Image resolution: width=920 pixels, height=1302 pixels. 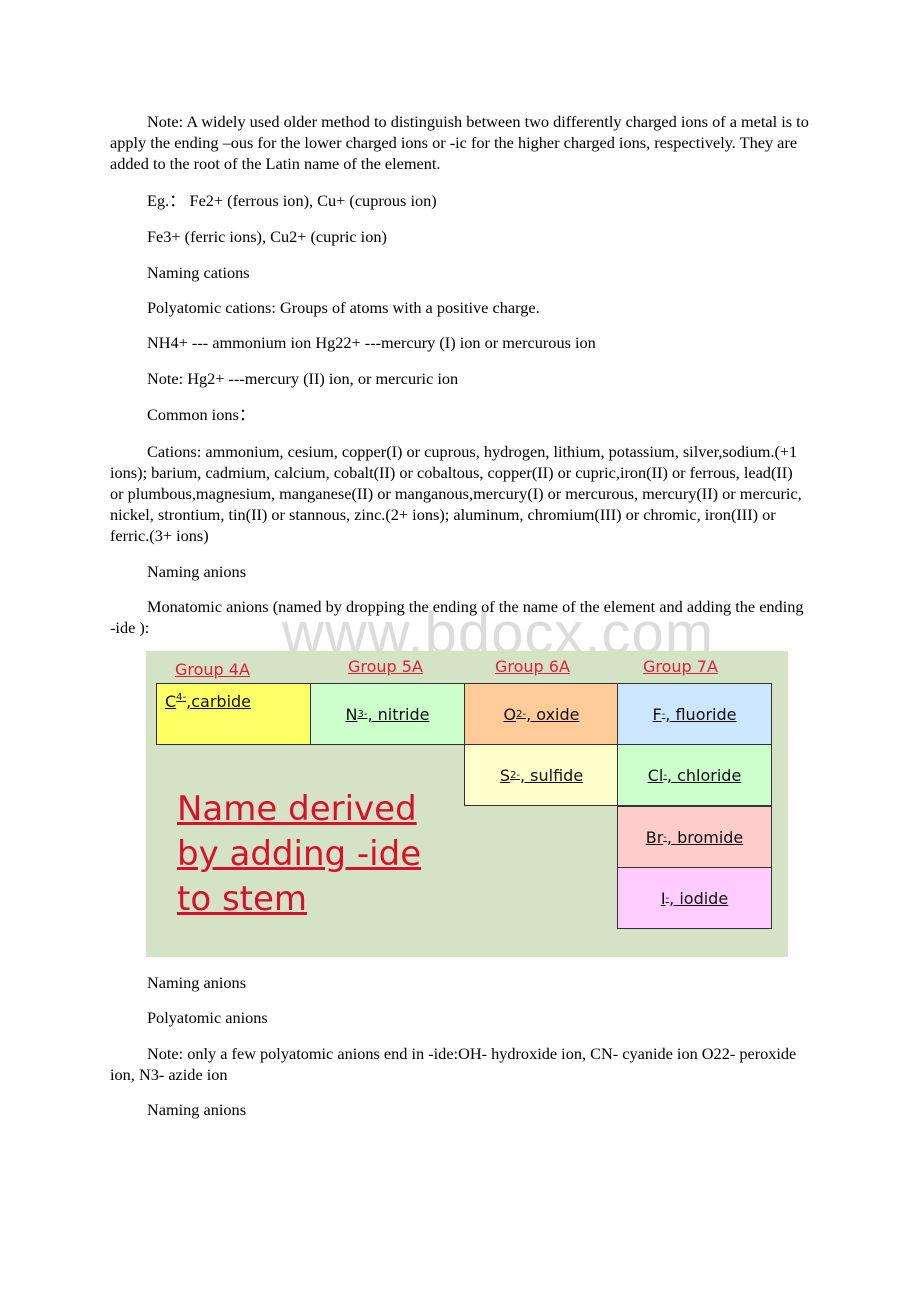 What do you see at coordinates (212, 669) in the screenshot?
I see `group-4a-label: Group 4A` at bounding box center [212, 669].